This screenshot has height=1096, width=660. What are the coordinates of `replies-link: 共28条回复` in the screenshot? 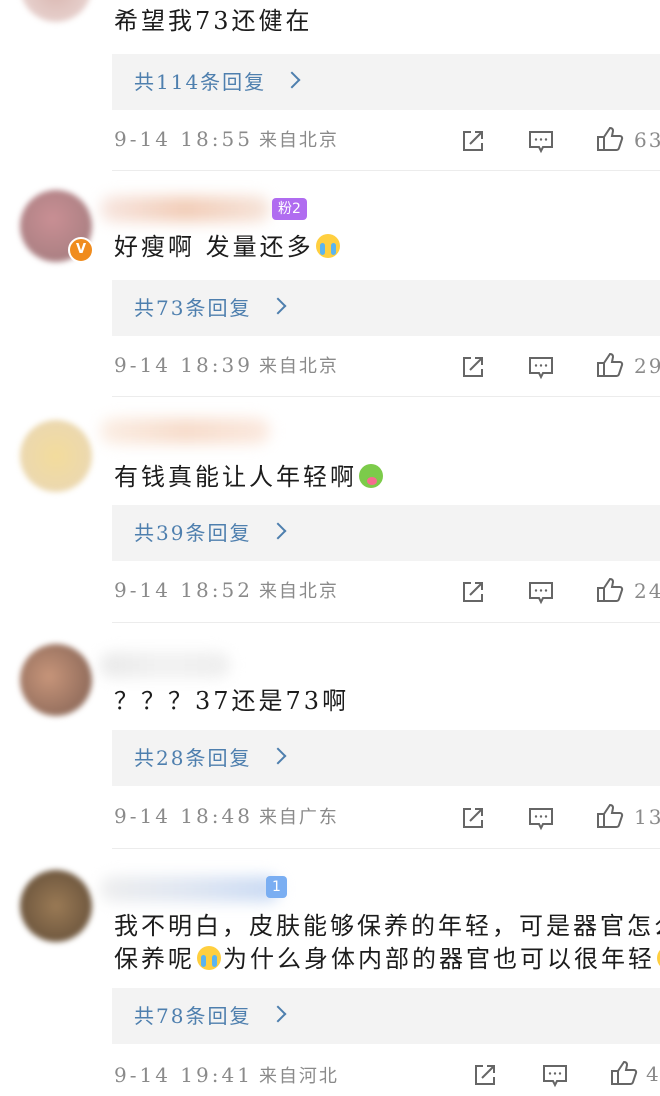 It's located at (386, 758).